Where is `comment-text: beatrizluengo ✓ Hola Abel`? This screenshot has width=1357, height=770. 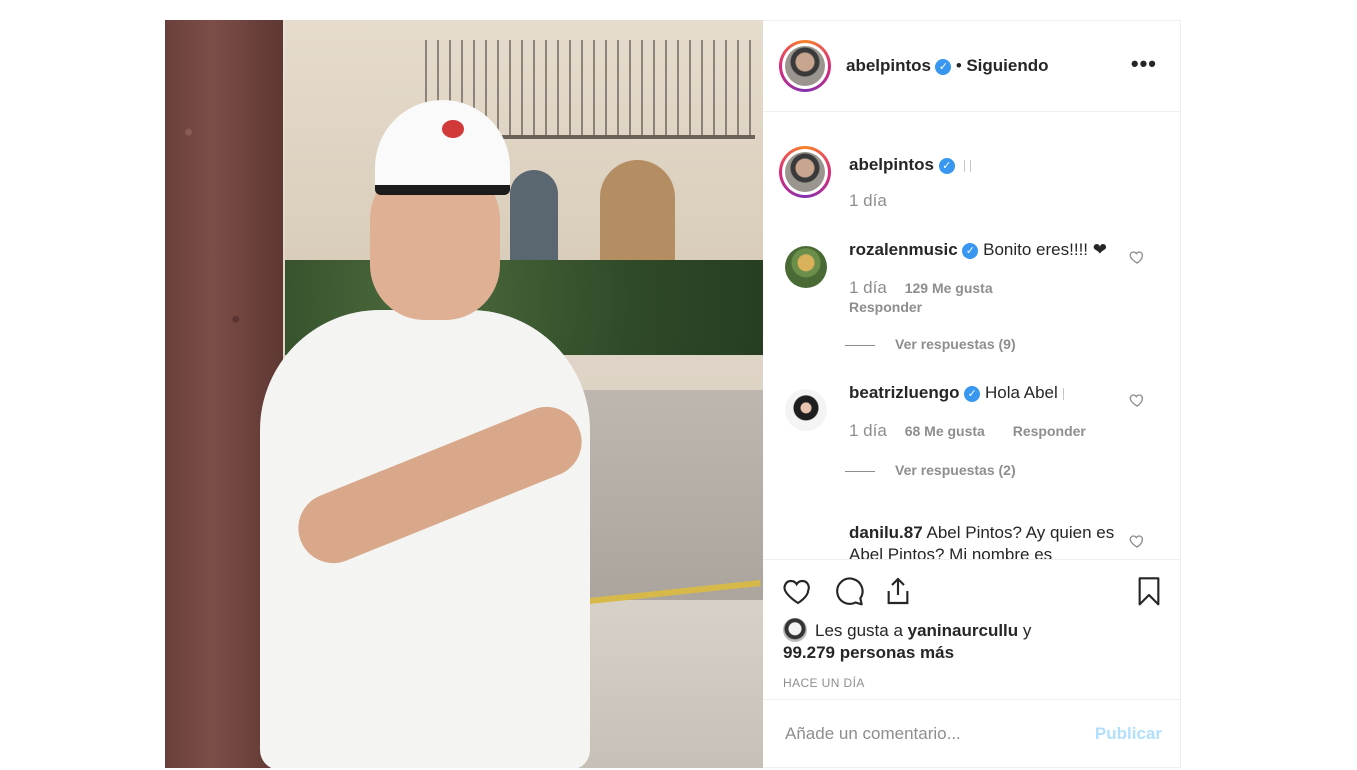 comment-text: beatrizluengo ✓ Hola Abel is located at coordinates (984, 393).